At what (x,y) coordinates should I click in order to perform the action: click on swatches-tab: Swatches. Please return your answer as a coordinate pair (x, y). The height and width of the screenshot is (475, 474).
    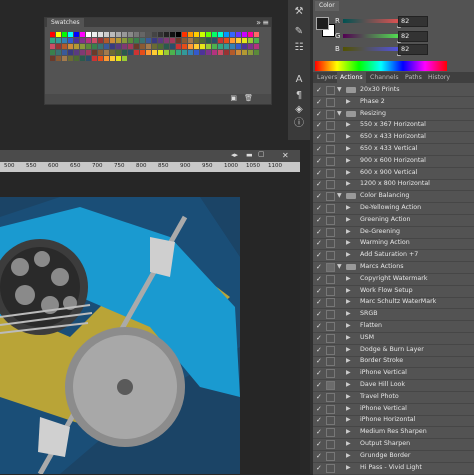
    Looking at the image, I should click on (65, 22).